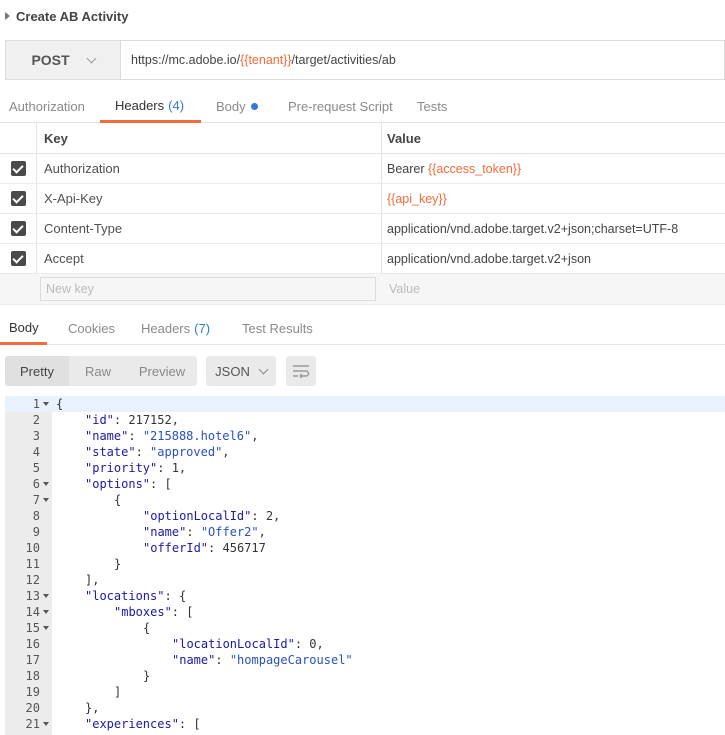 This screenshot has height=735, width=725. What do you see at coordinates (365, 708) in the screenshot?
I see `code-line: 20},` at bounding box center [365, 708].